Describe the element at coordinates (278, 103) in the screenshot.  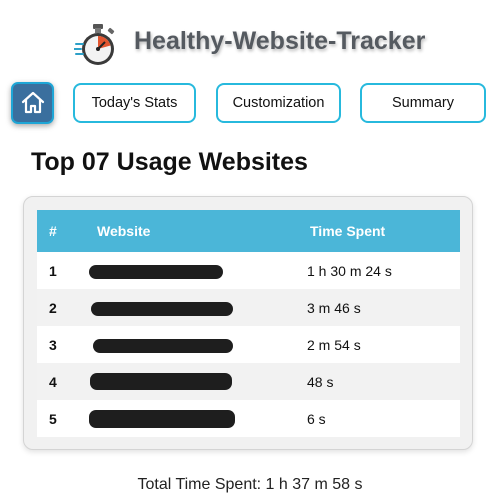
I see `customization-button: Customization` at that location.